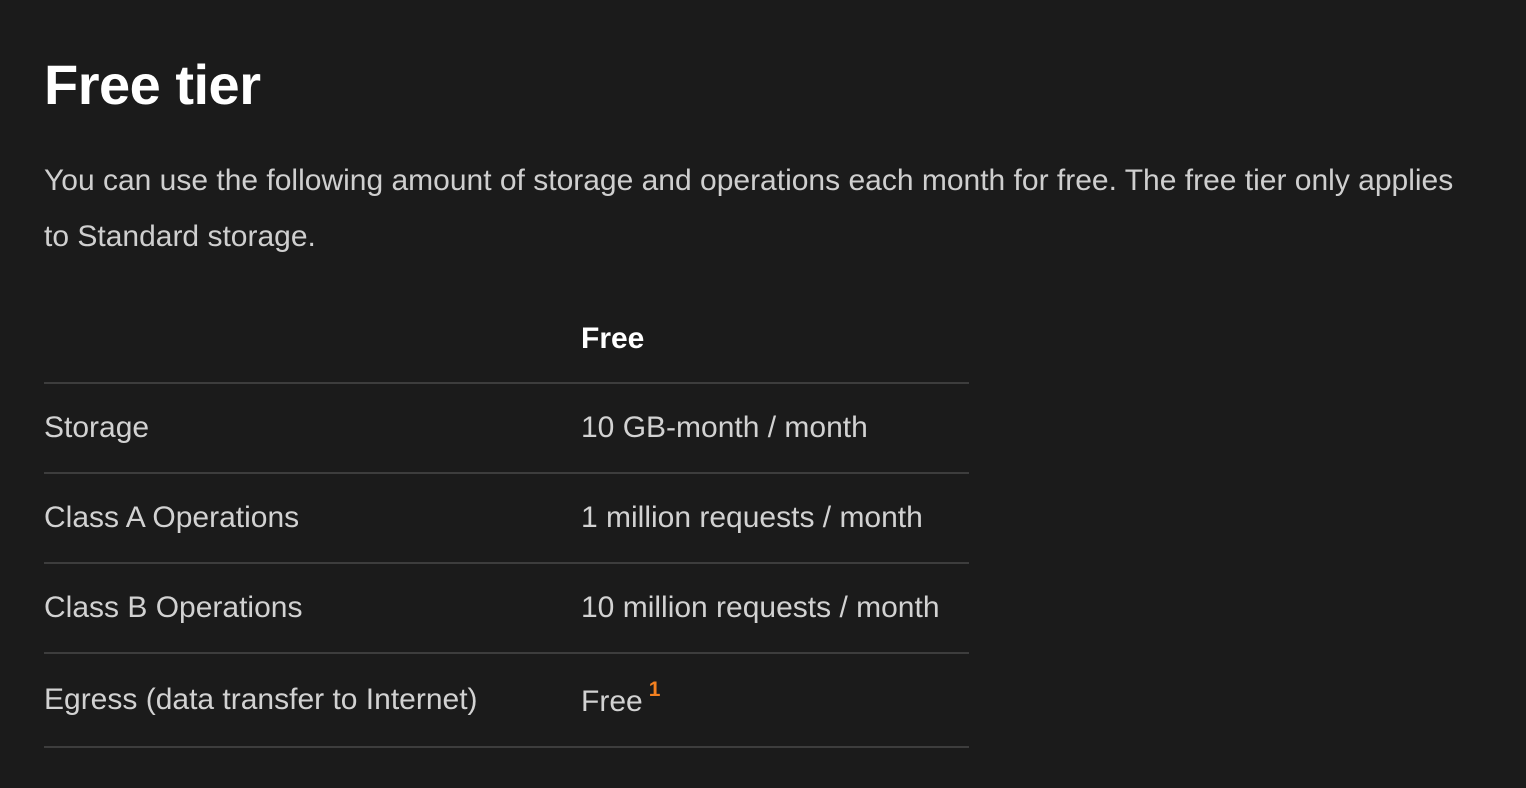 This screenshot has width=1526, height=788. Describe the element at coordinates (312, 700) in the screenshot. I see `row-label: Egress (data transfer to Internet)` at that location.